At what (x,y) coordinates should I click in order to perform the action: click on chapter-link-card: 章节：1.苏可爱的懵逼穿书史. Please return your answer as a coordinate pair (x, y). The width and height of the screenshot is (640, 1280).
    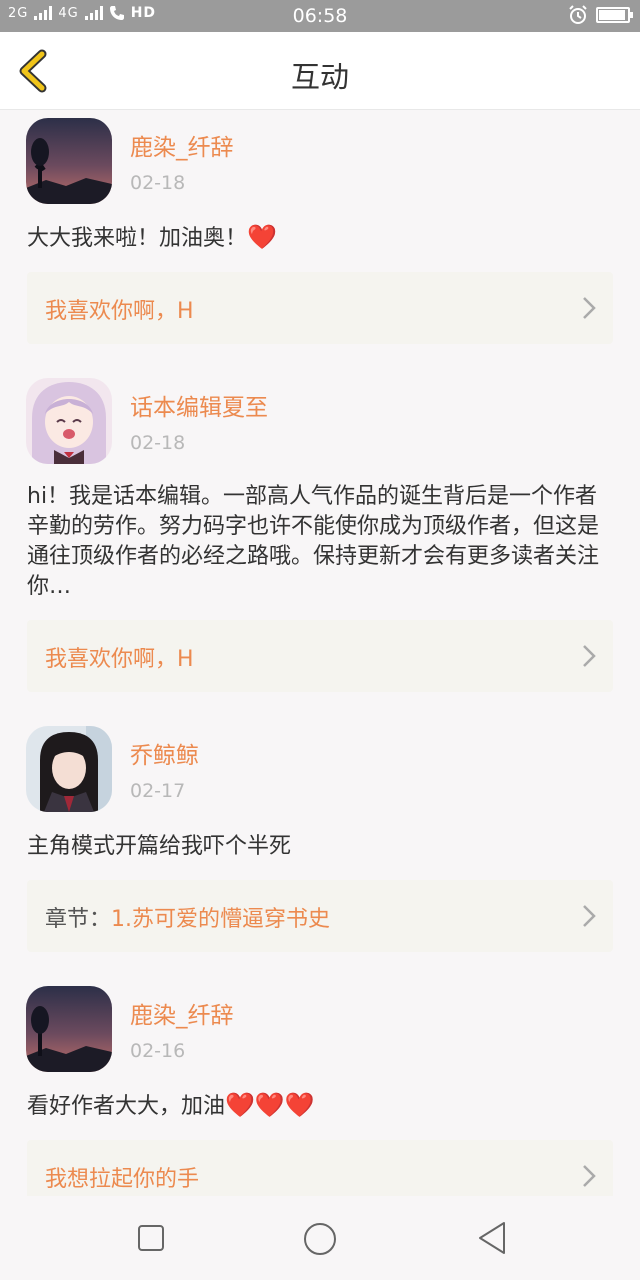
    Looking at the image, I should click on (320, 916).